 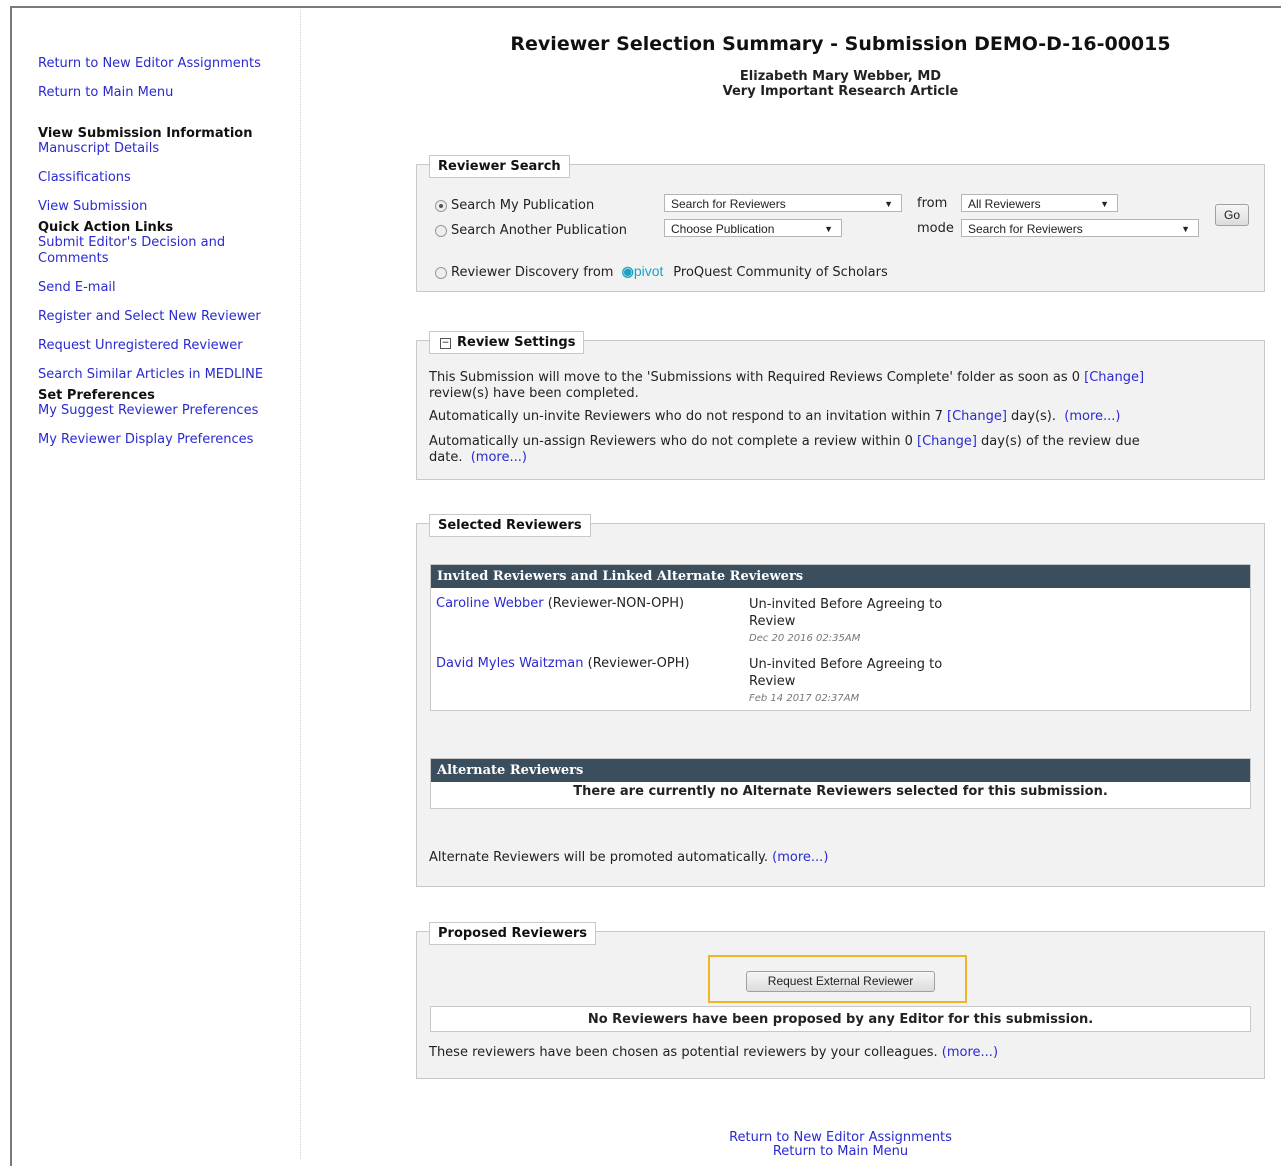 I want to click on footer-link-new-editor-assignments: Return to New Editor Assignments, so click(x=840, y=1138).